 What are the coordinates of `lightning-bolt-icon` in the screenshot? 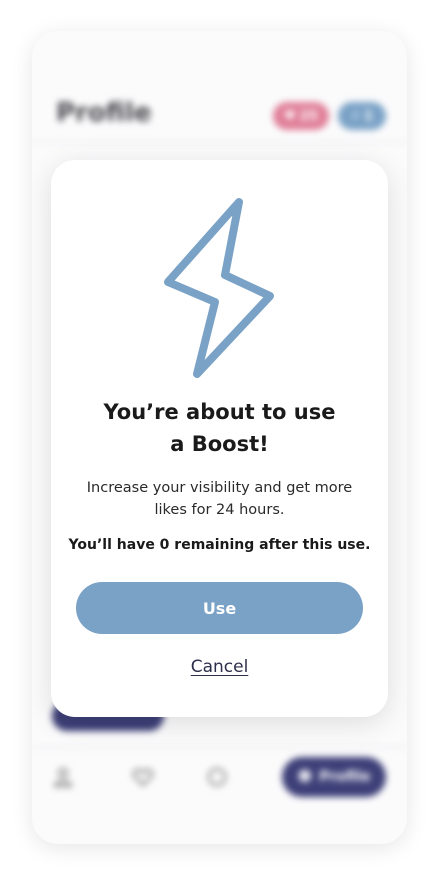 It's located at (219, 288).